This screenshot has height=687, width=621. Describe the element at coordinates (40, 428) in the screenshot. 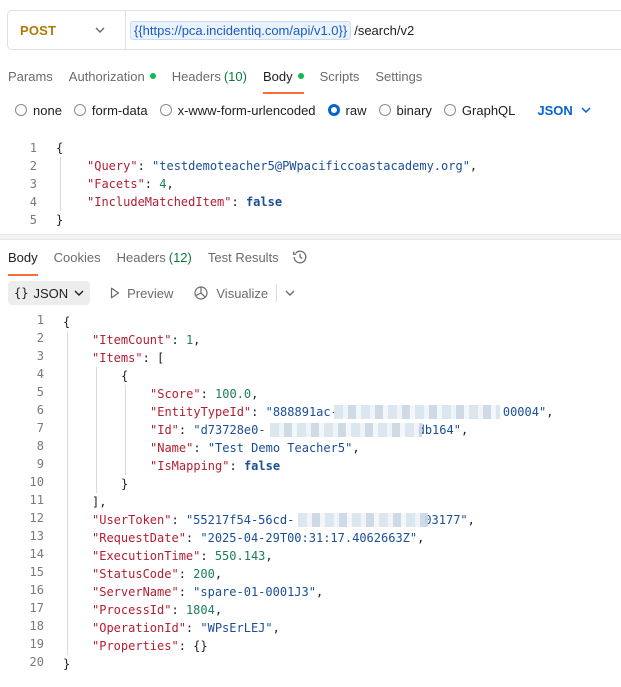

I see `line-number: 7` at that location.